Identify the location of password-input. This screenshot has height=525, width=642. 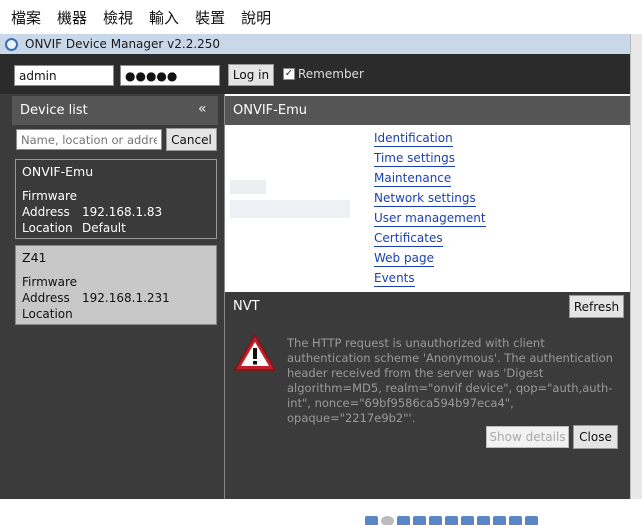
(170, 75).